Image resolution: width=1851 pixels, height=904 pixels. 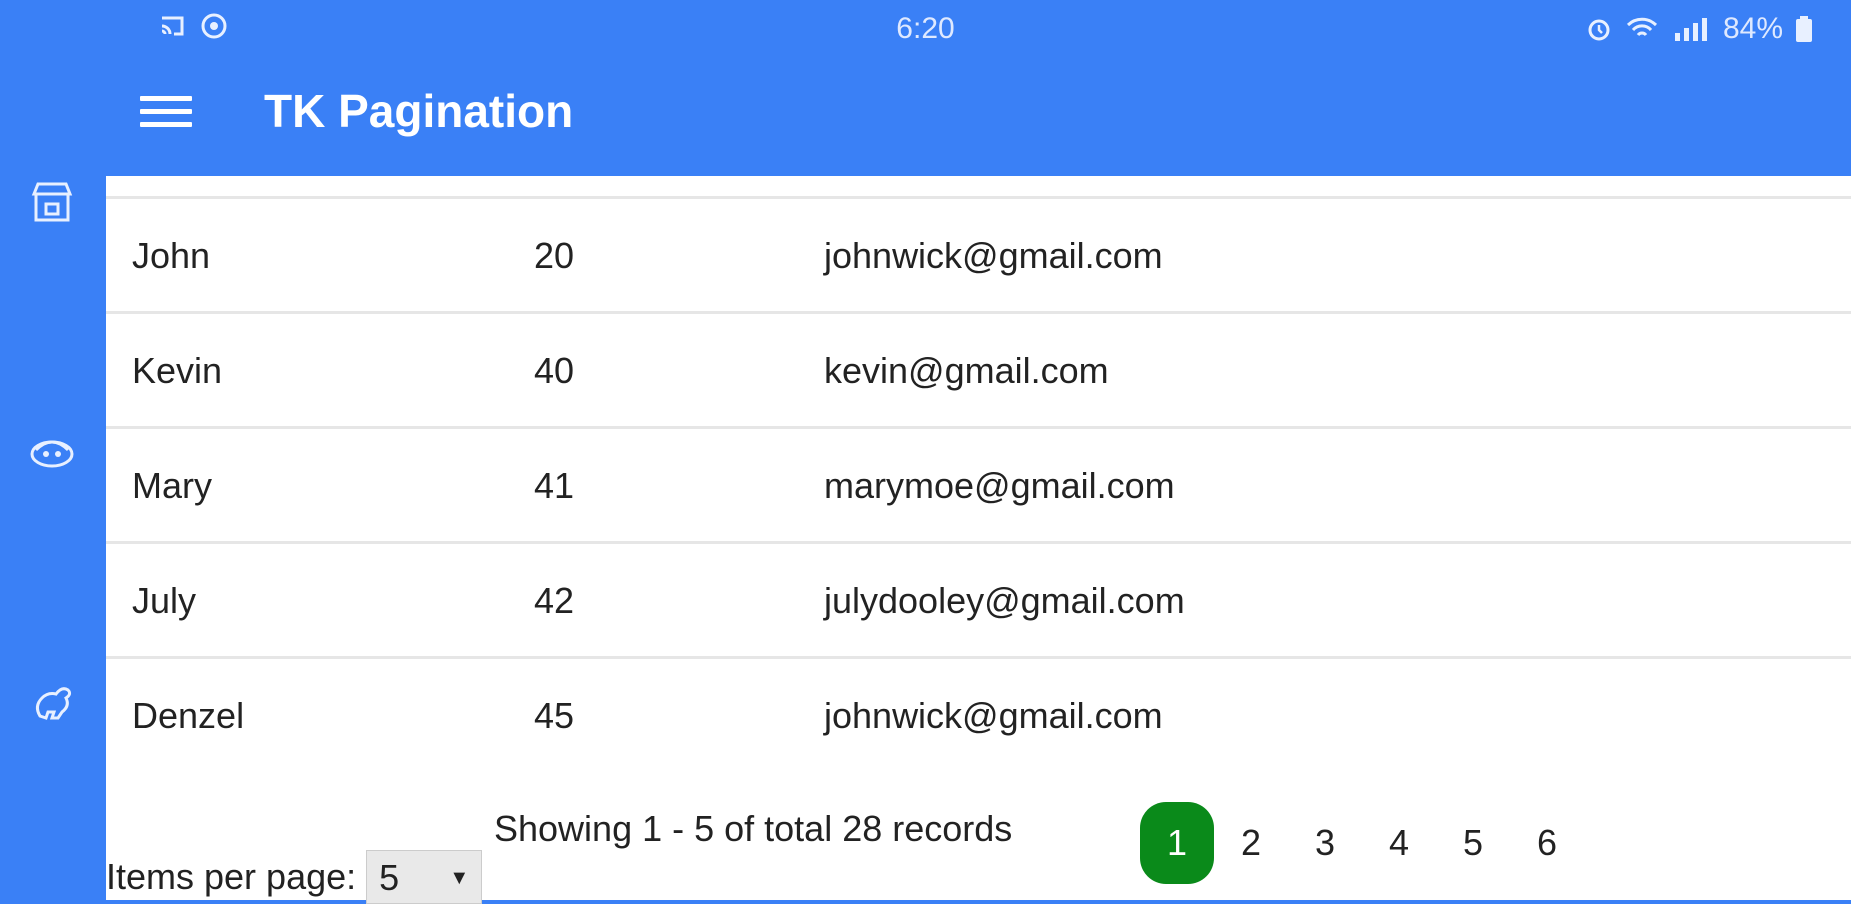 I want to click on app-title: TK Pagination, so click(x=419, y=111).